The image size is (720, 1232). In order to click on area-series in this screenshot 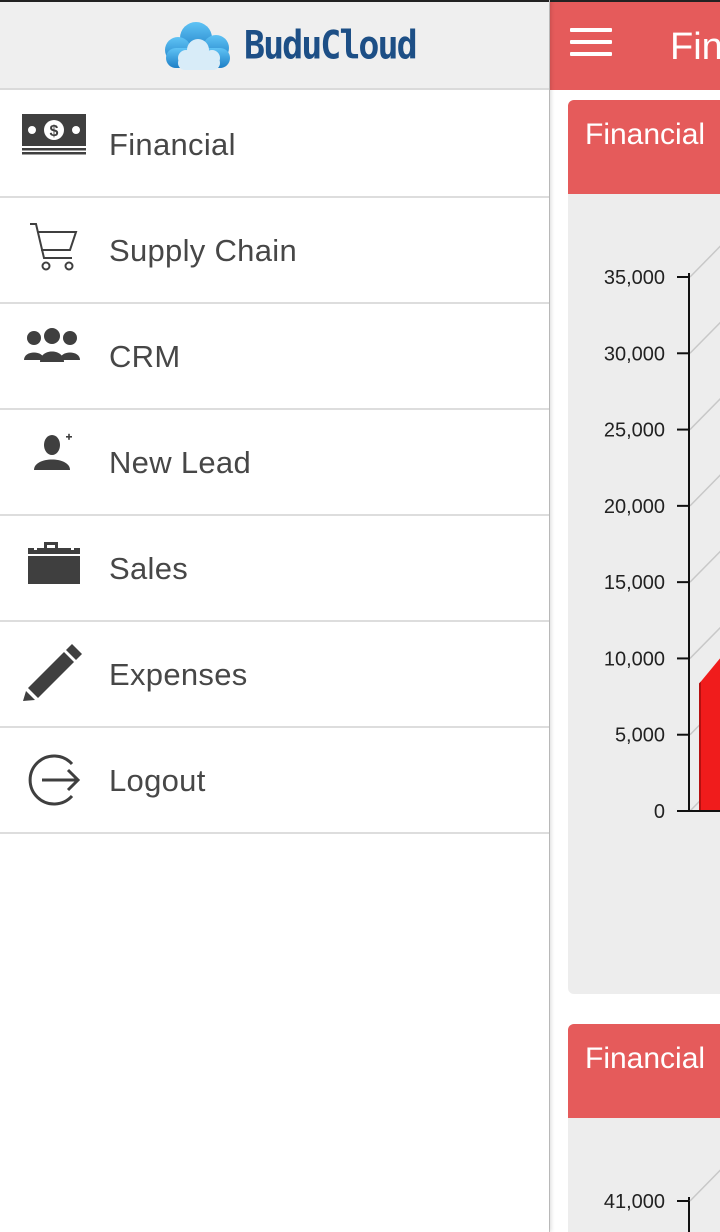, I will do `click(710, 734)`.